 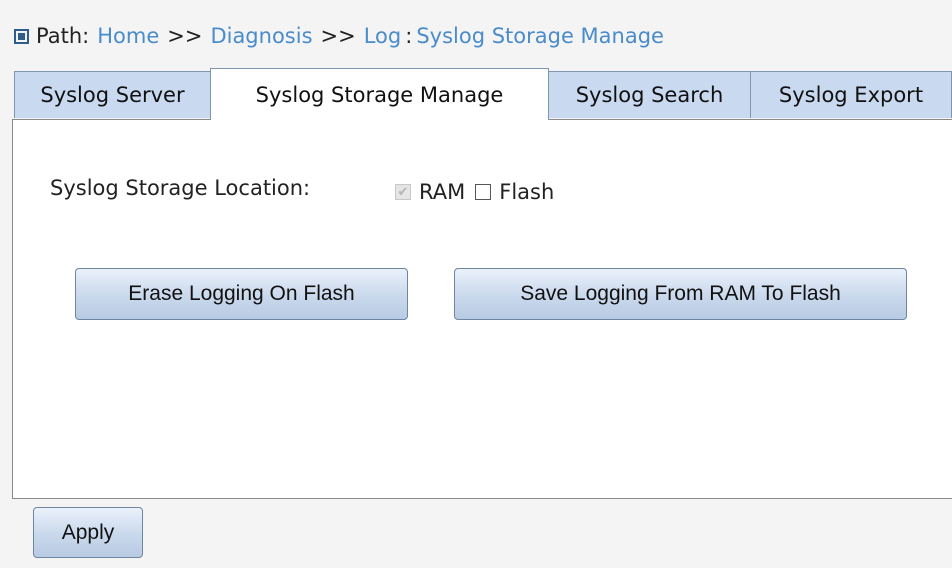 I want to click on path-square-icon, so click(x=21, y=36).